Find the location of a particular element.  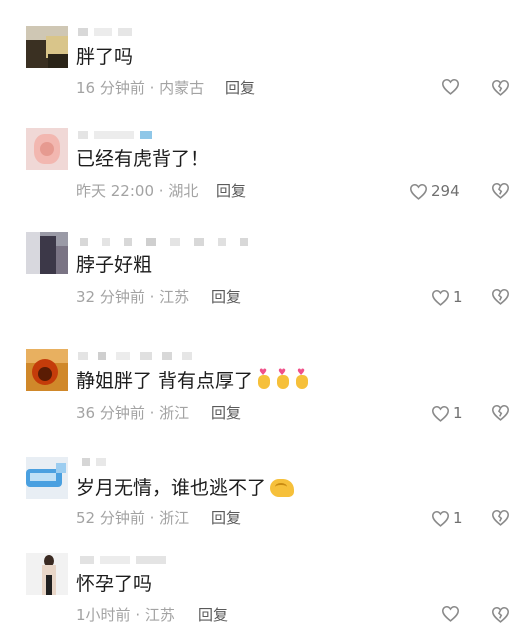

comment-meta: 36 分钟前 · 浙江 is located at coordinates (133, 413).